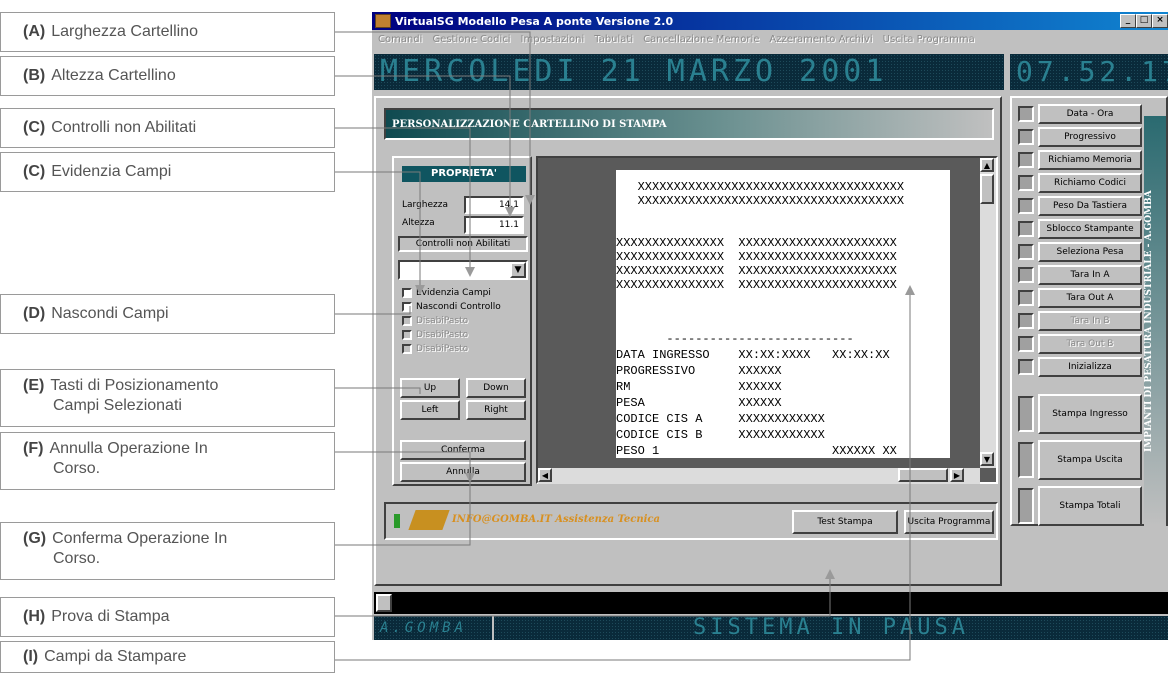  What do you see at coordinates (430, 410) in the screenshot?
I see `left-button: Left` at bounding box center [430, 410].